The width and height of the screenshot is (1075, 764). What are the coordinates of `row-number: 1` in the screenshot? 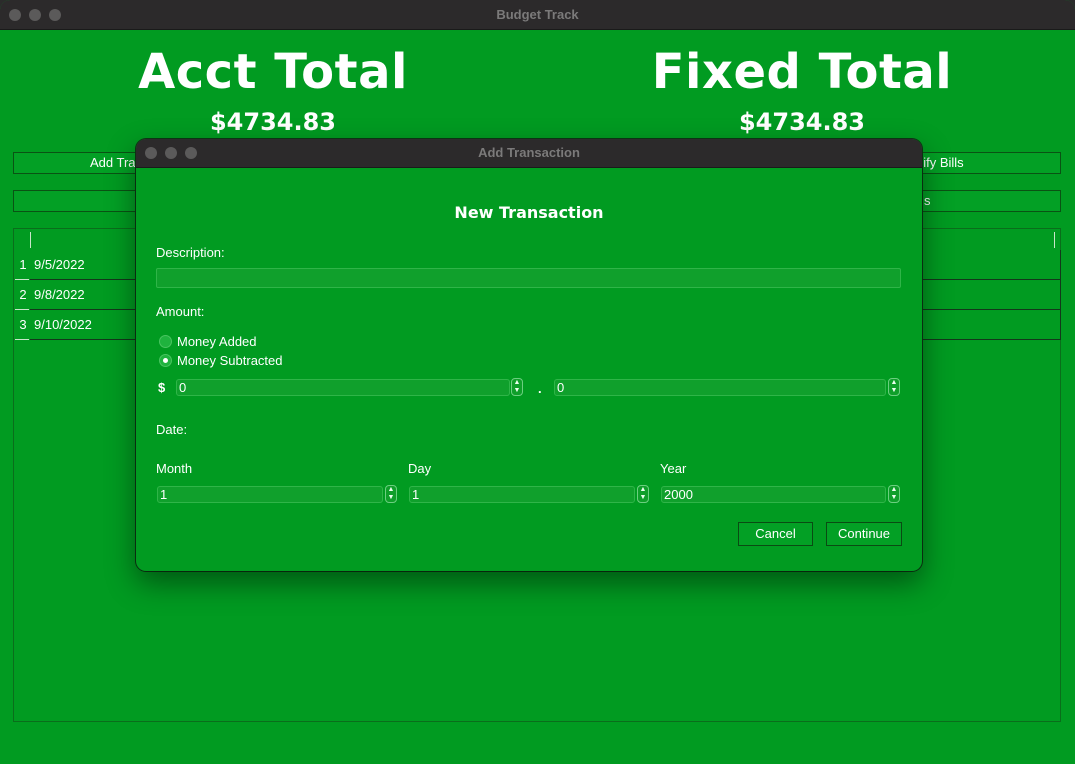 It's located at (23, 264).